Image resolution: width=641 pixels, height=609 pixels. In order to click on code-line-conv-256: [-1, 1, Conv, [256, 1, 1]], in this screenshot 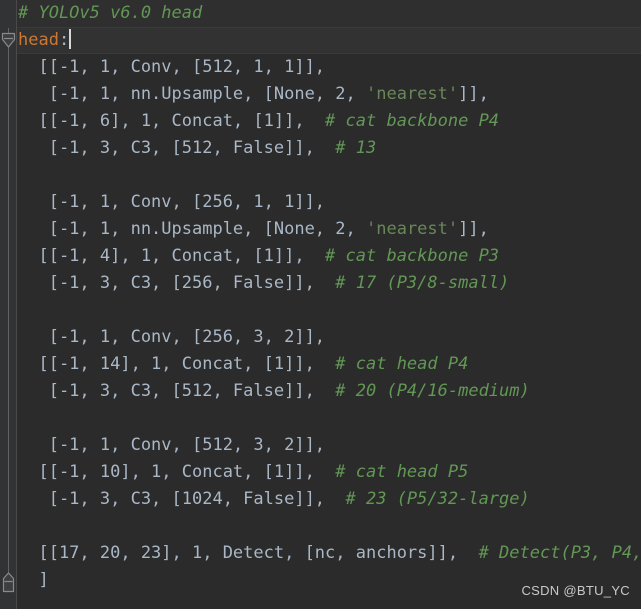, I will do `click(329, 202)`.